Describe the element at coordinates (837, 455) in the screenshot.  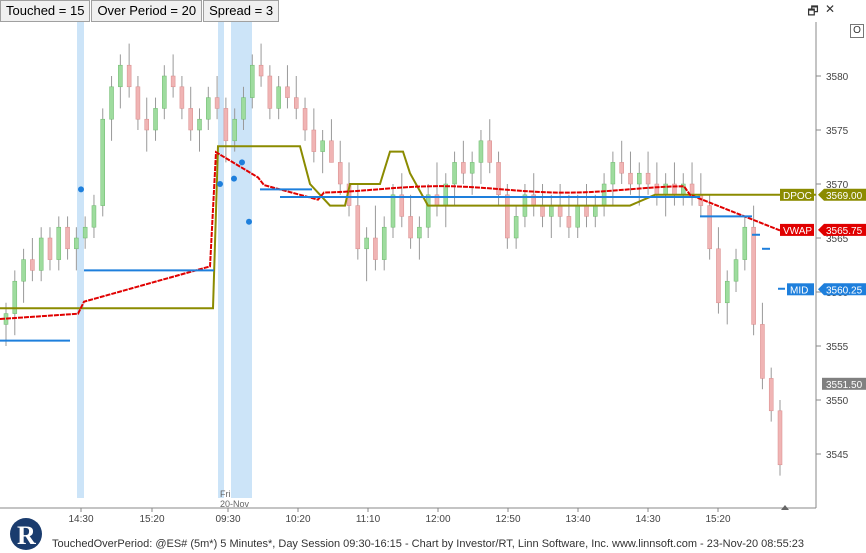
I see `y-tick-label: 3545` at that location.